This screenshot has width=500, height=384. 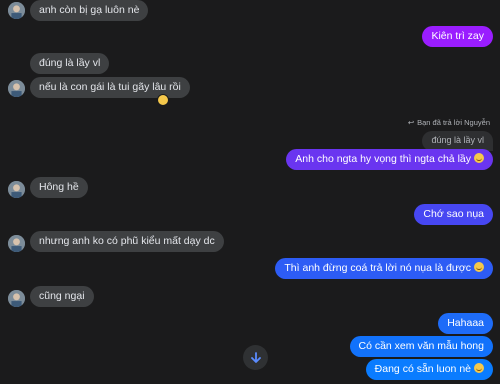 I want to click on message-bubble-outgoing: Kiên trì zay, so click(x=457, y=36).